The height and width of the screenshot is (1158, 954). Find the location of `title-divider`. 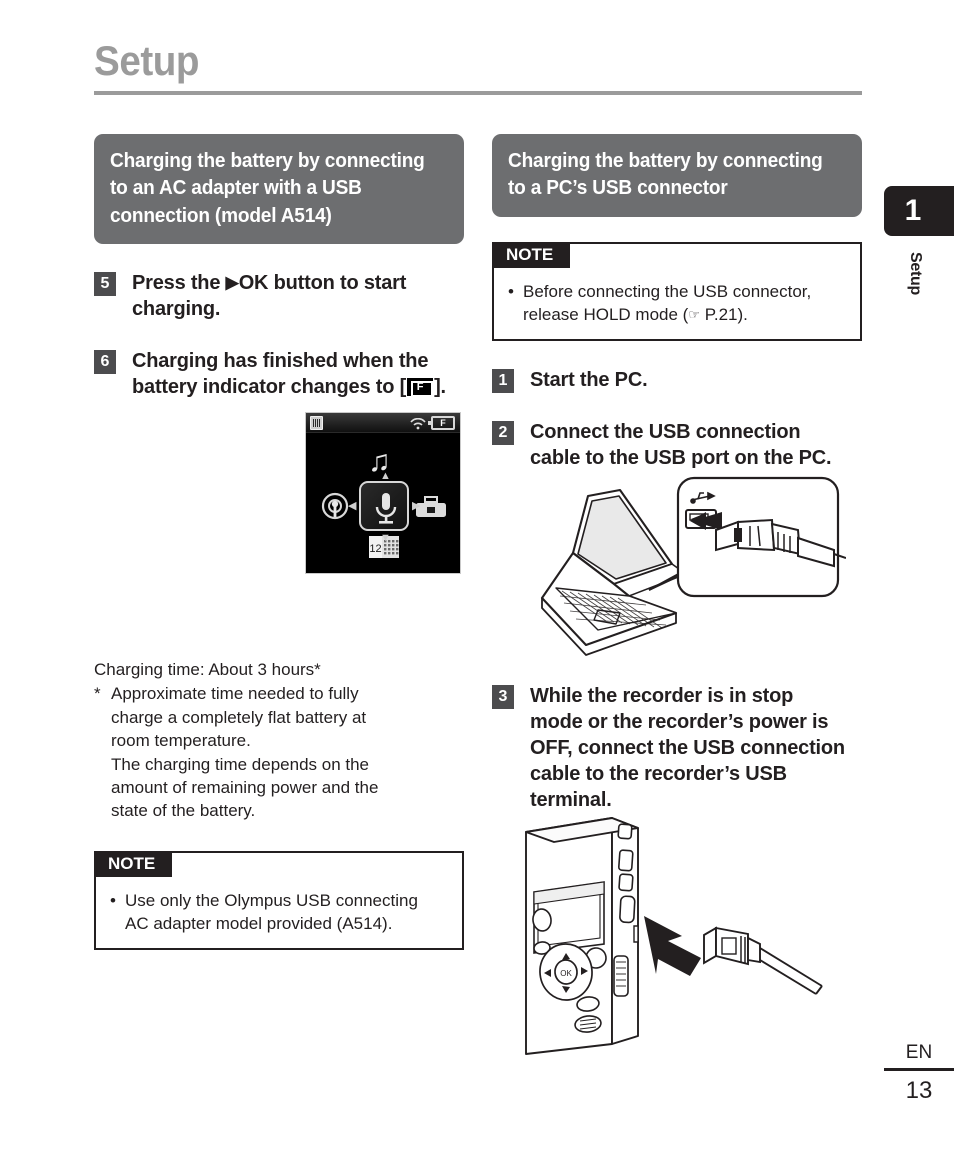

title-divider is located at coordinates (478, 93).